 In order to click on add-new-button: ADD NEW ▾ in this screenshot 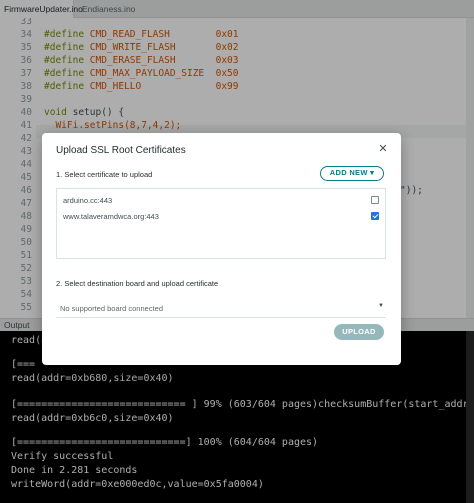, I will do `click(352, 173)`.